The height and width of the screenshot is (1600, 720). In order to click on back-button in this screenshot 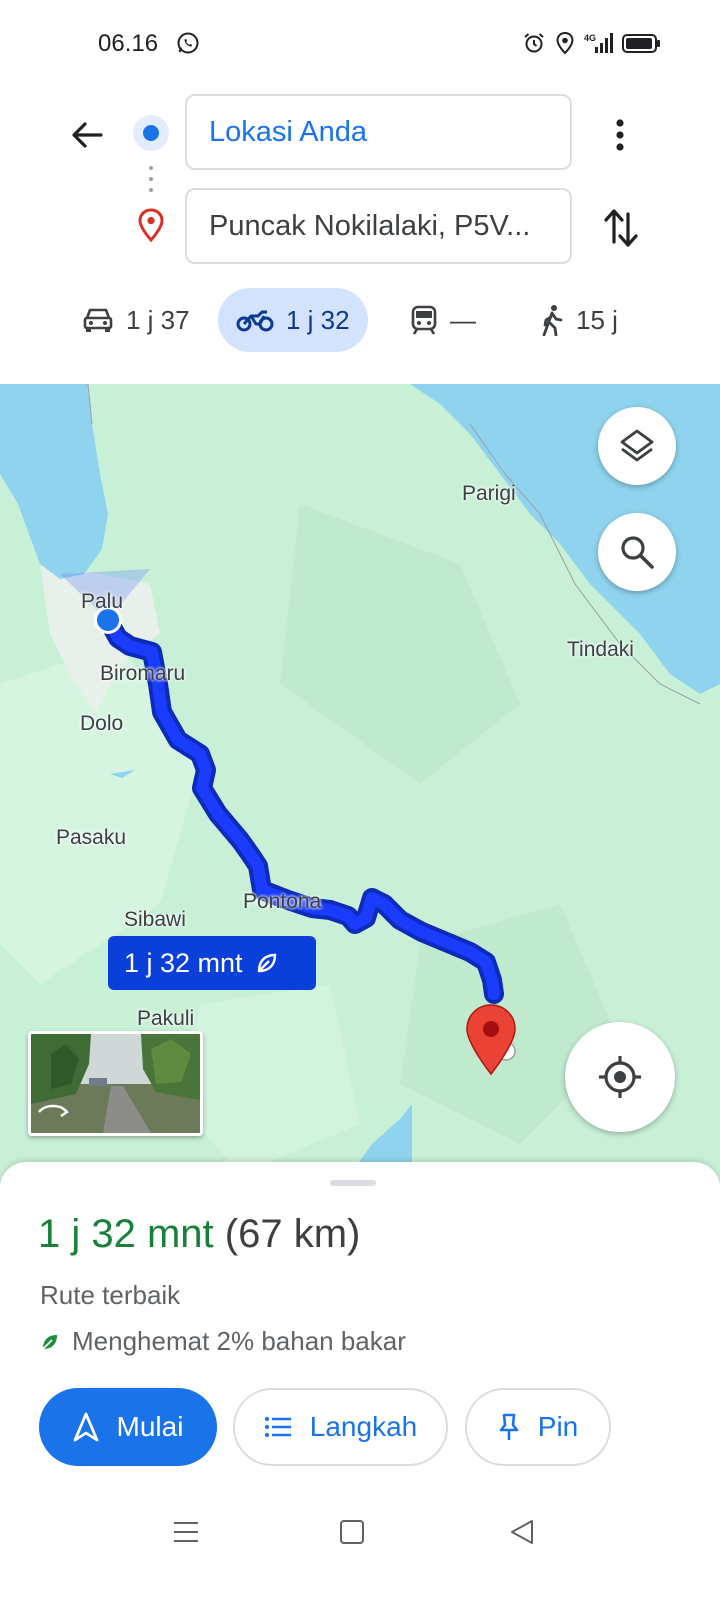, I will do `click(87, 135)`.